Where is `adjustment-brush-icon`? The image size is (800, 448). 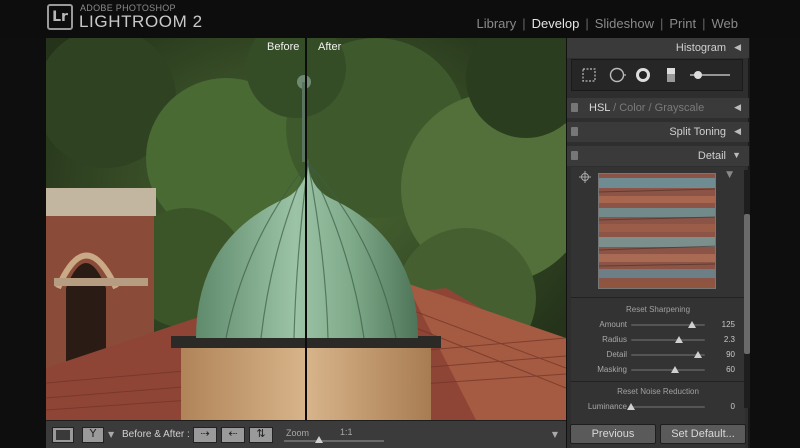
adjustment-brush-icon is located at coordinates (710, 75).